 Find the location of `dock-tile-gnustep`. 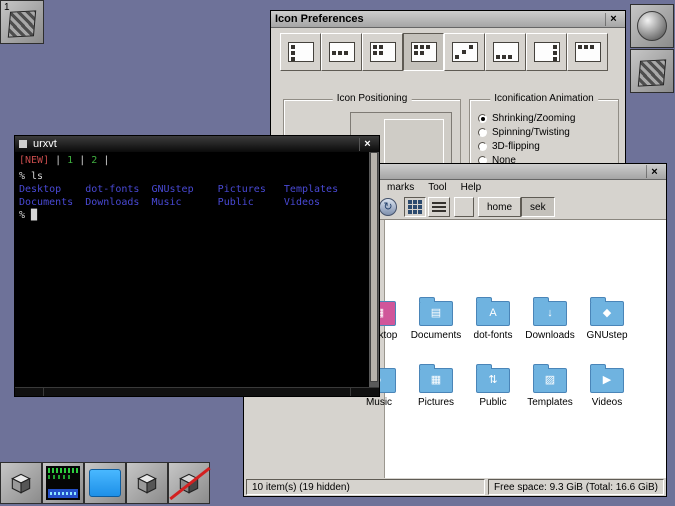

dock-tile-gnustep is located at coordinates (652, 26).